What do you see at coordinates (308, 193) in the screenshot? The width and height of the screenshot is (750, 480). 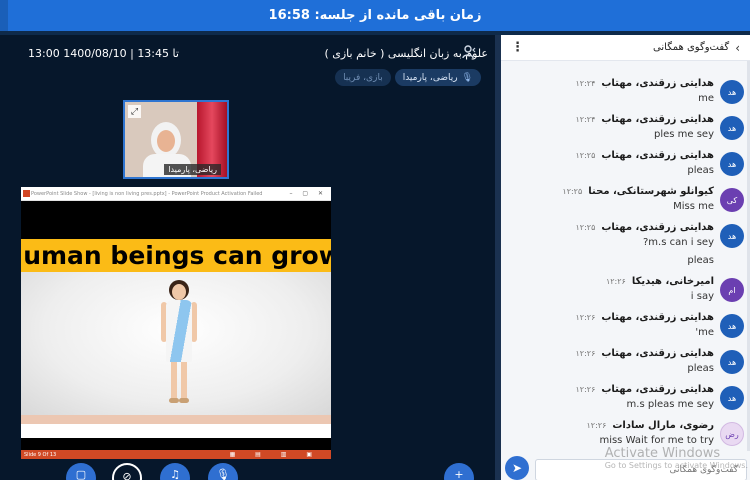 I see `window-buttons: – ▢ ✕` at bounding box center [308, 193].